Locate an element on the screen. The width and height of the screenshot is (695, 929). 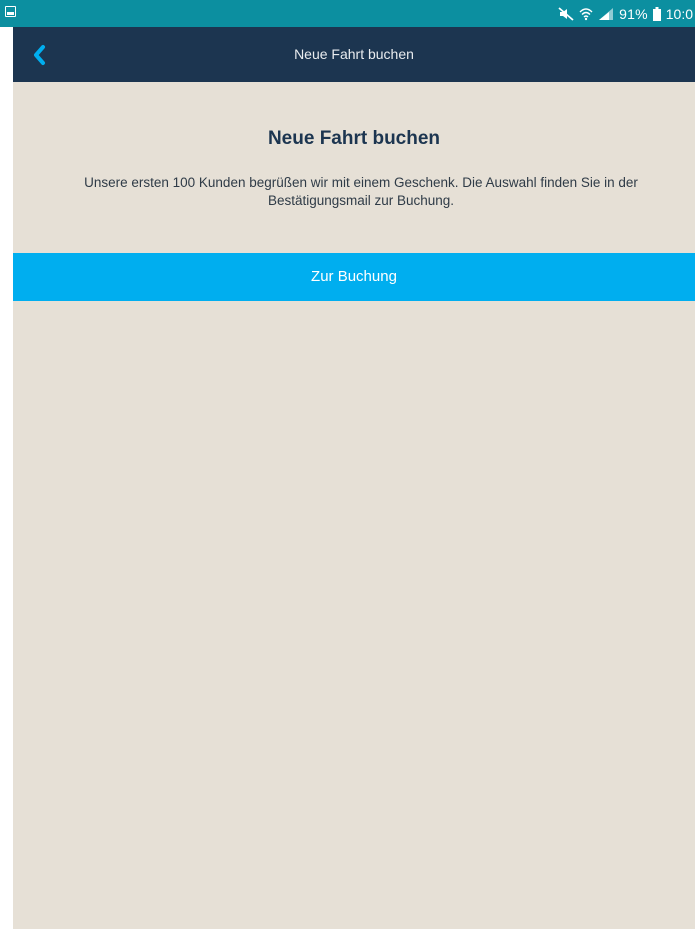
nav-bar: Neue Fahrt buchen is located at coordinates (354, 54).